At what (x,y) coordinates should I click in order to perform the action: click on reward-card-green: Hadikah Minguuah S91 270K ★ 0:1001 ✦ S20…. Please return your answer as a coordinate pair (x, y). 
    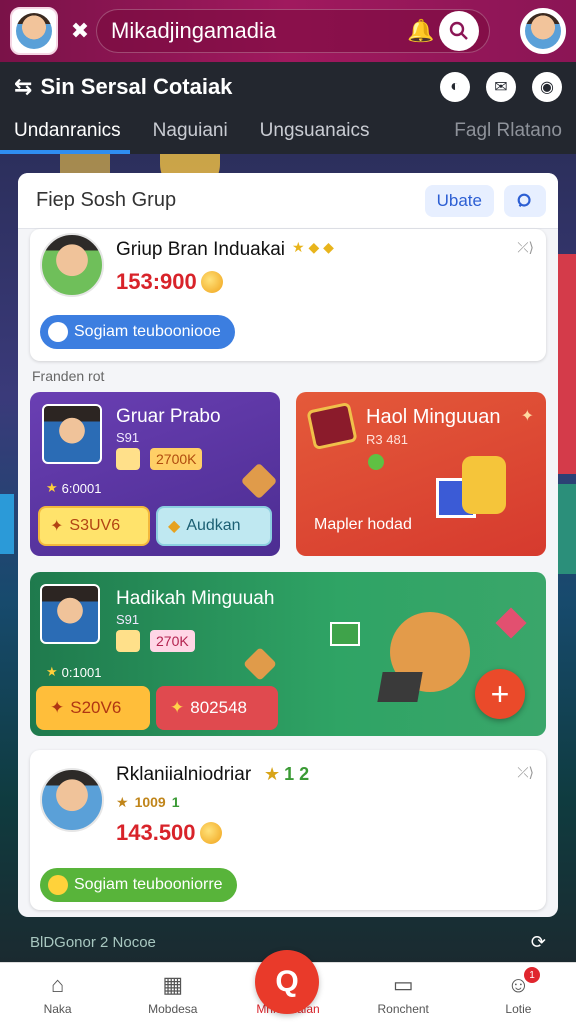
    Looking at the image, I should click on (288, 654).